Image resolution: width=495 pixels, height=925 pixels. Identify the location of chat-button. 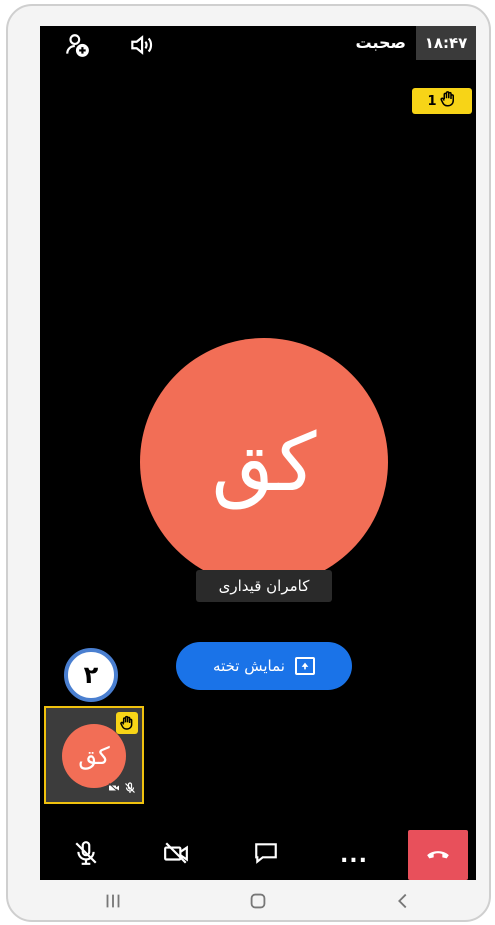
(266, 855).